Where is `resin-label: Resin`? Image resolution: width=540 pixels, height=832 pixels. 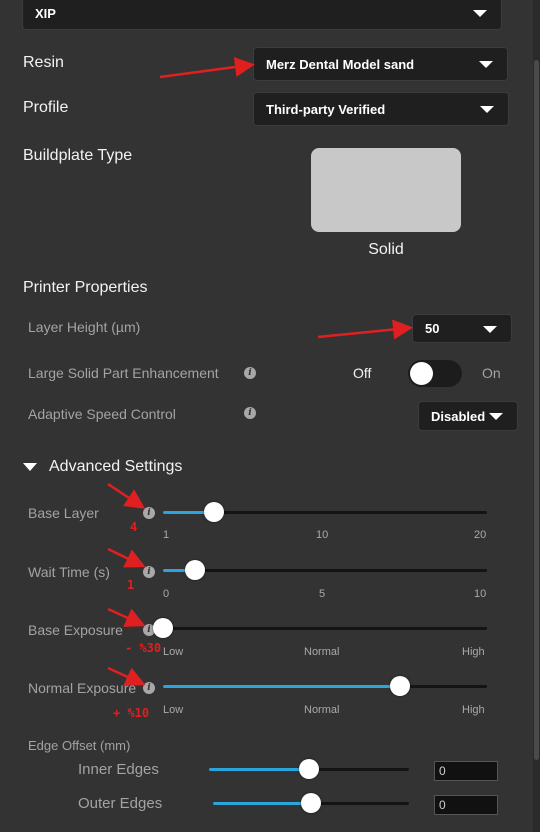
resin-label: Resin is located at coordinates (43, 62).